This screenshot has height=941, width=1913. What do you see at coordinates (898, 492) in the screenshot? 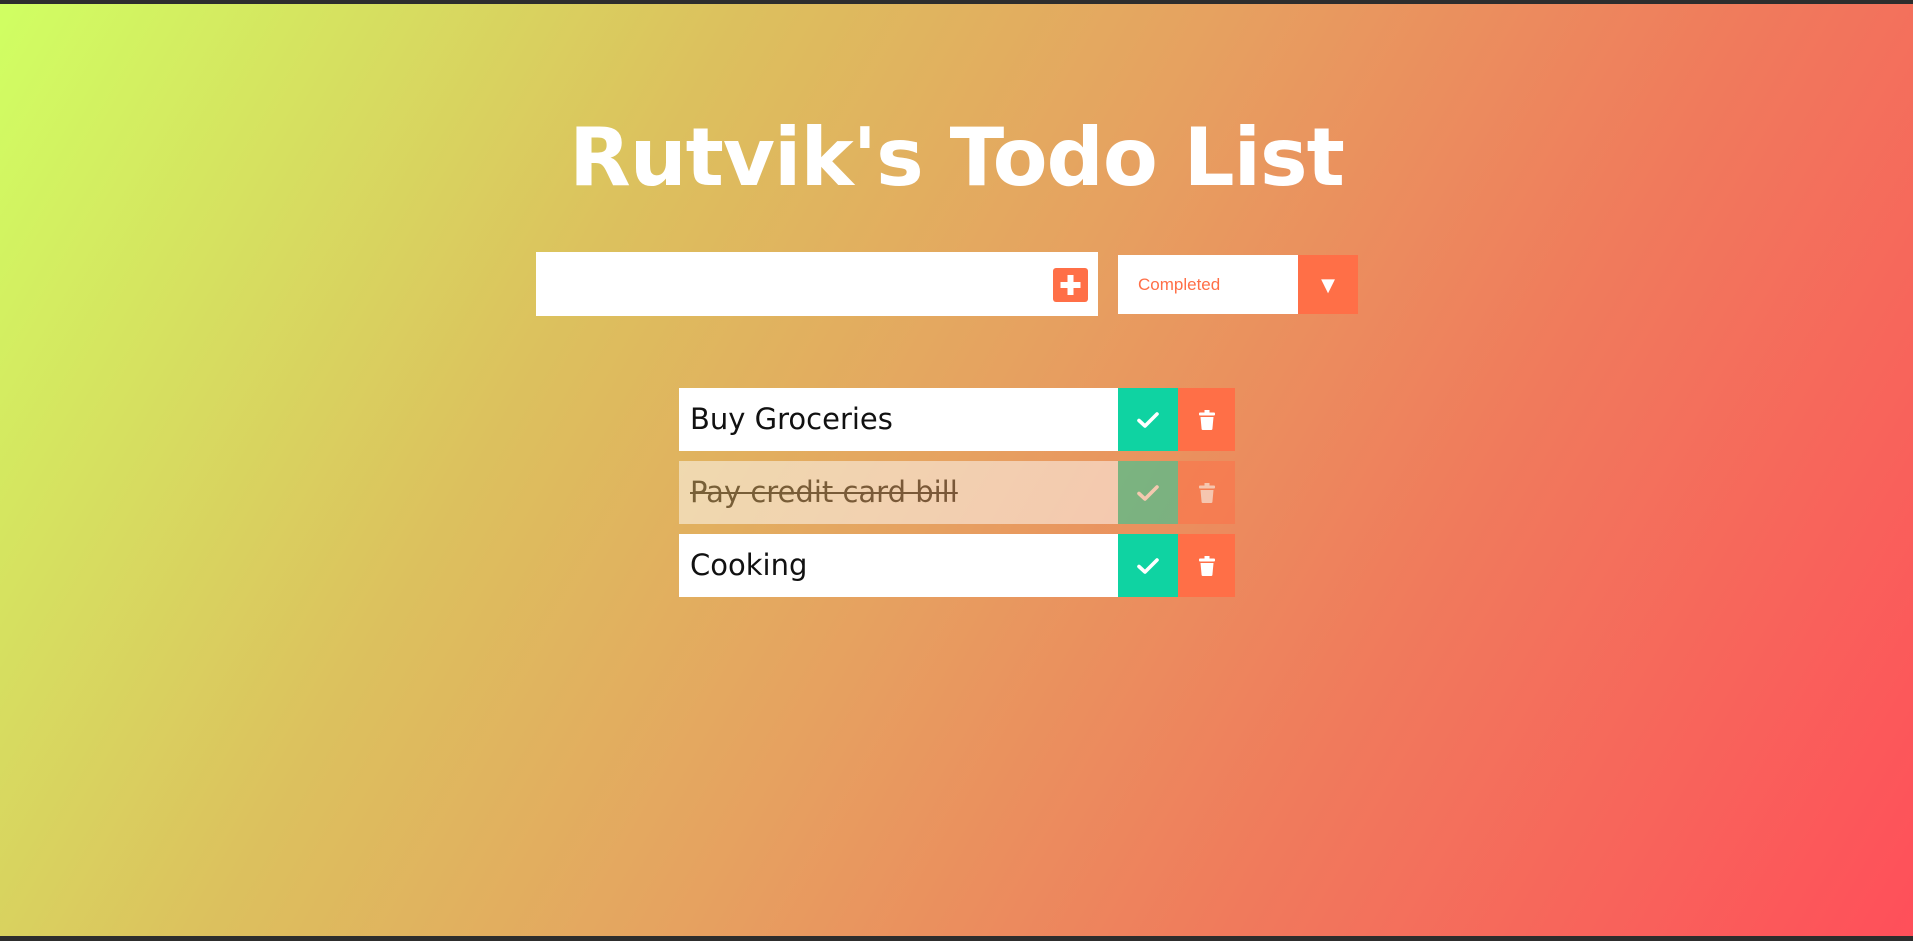
I see `todo-text: Pay credit card bill` at bounding box center [898, 492].